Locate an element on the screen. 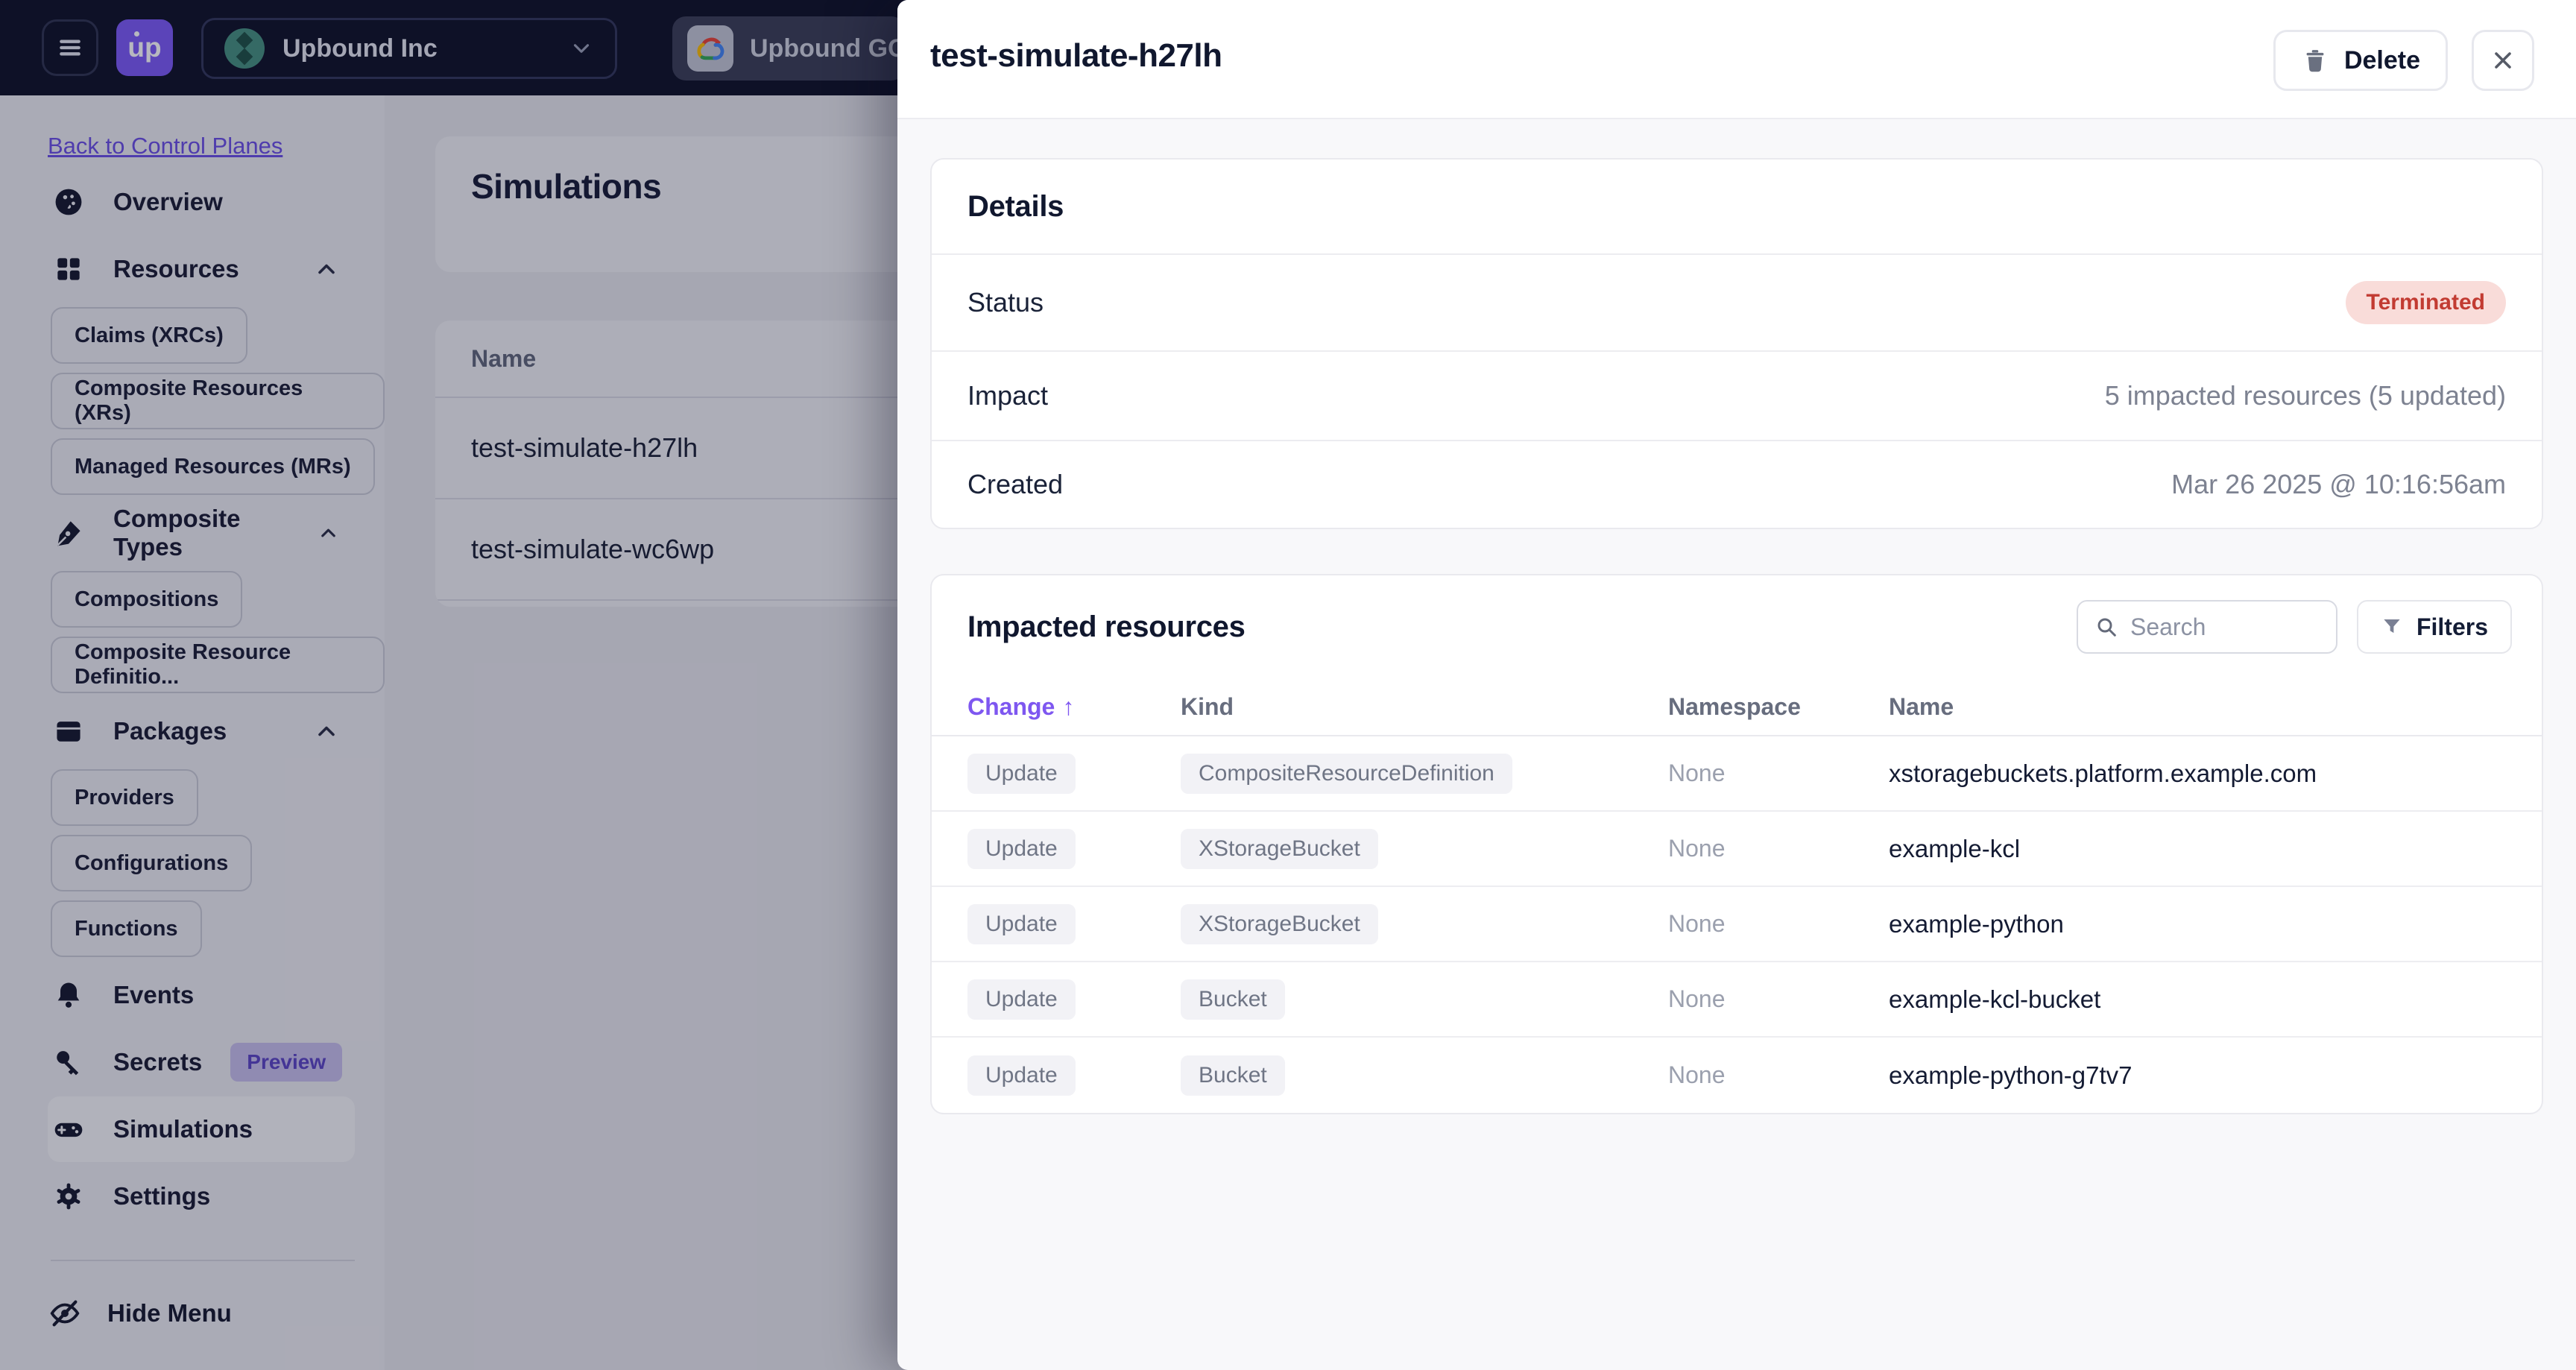 The image size is (2576, 1370). detail-row-impact: Impact 5 impacted resources (5 updated) is located at coordinates (1737, 396).